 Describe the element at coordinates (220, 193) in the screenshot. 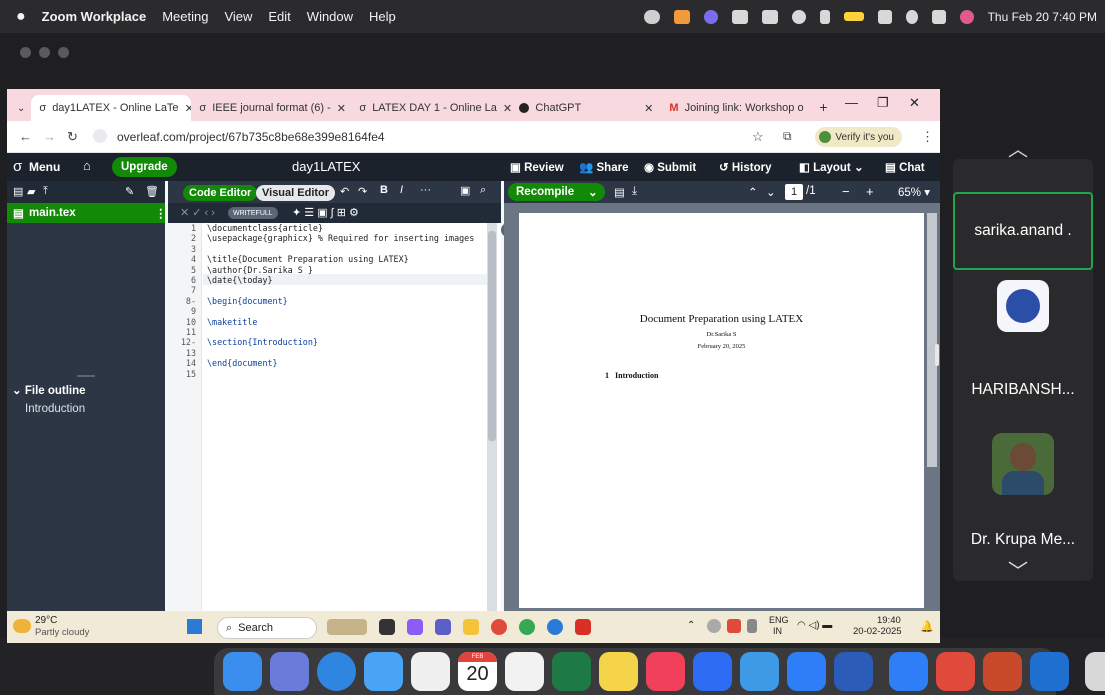

I see `code-editor-toggle: Code Editor` at that location.